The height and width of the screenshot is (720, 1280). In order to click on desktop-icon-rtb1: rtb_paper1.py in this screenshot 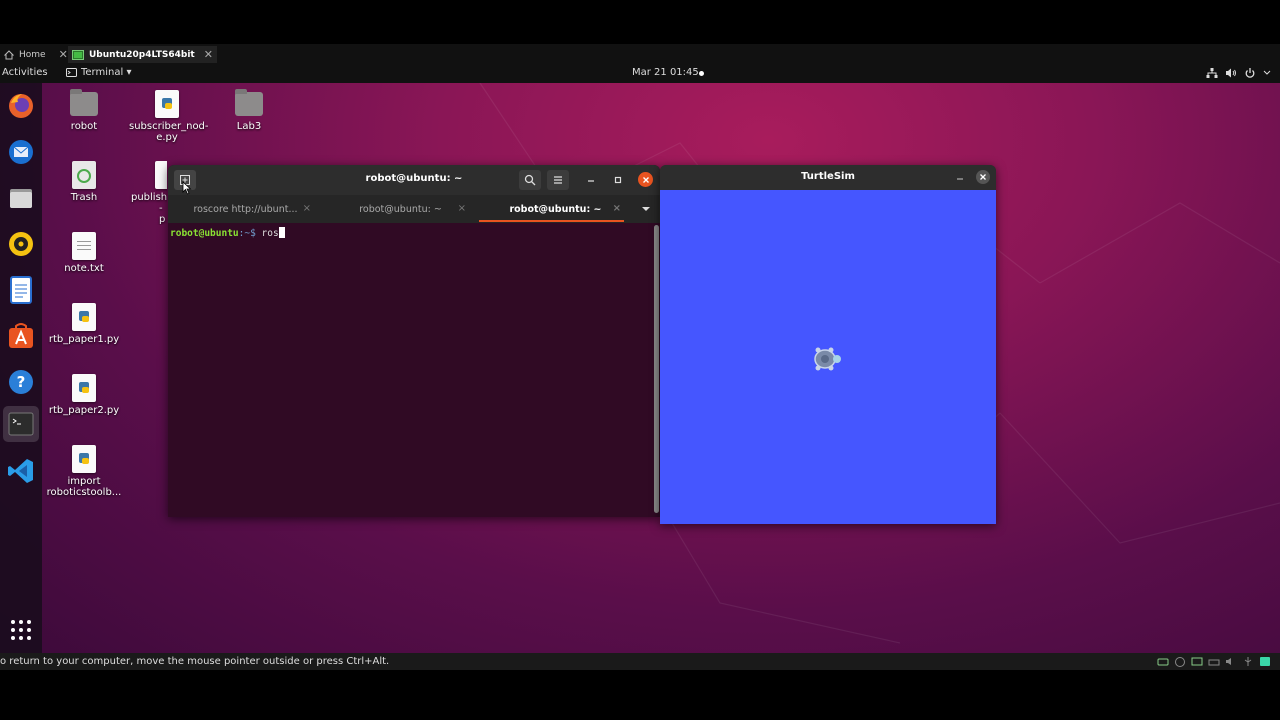, I will do `click(84, 324)`.